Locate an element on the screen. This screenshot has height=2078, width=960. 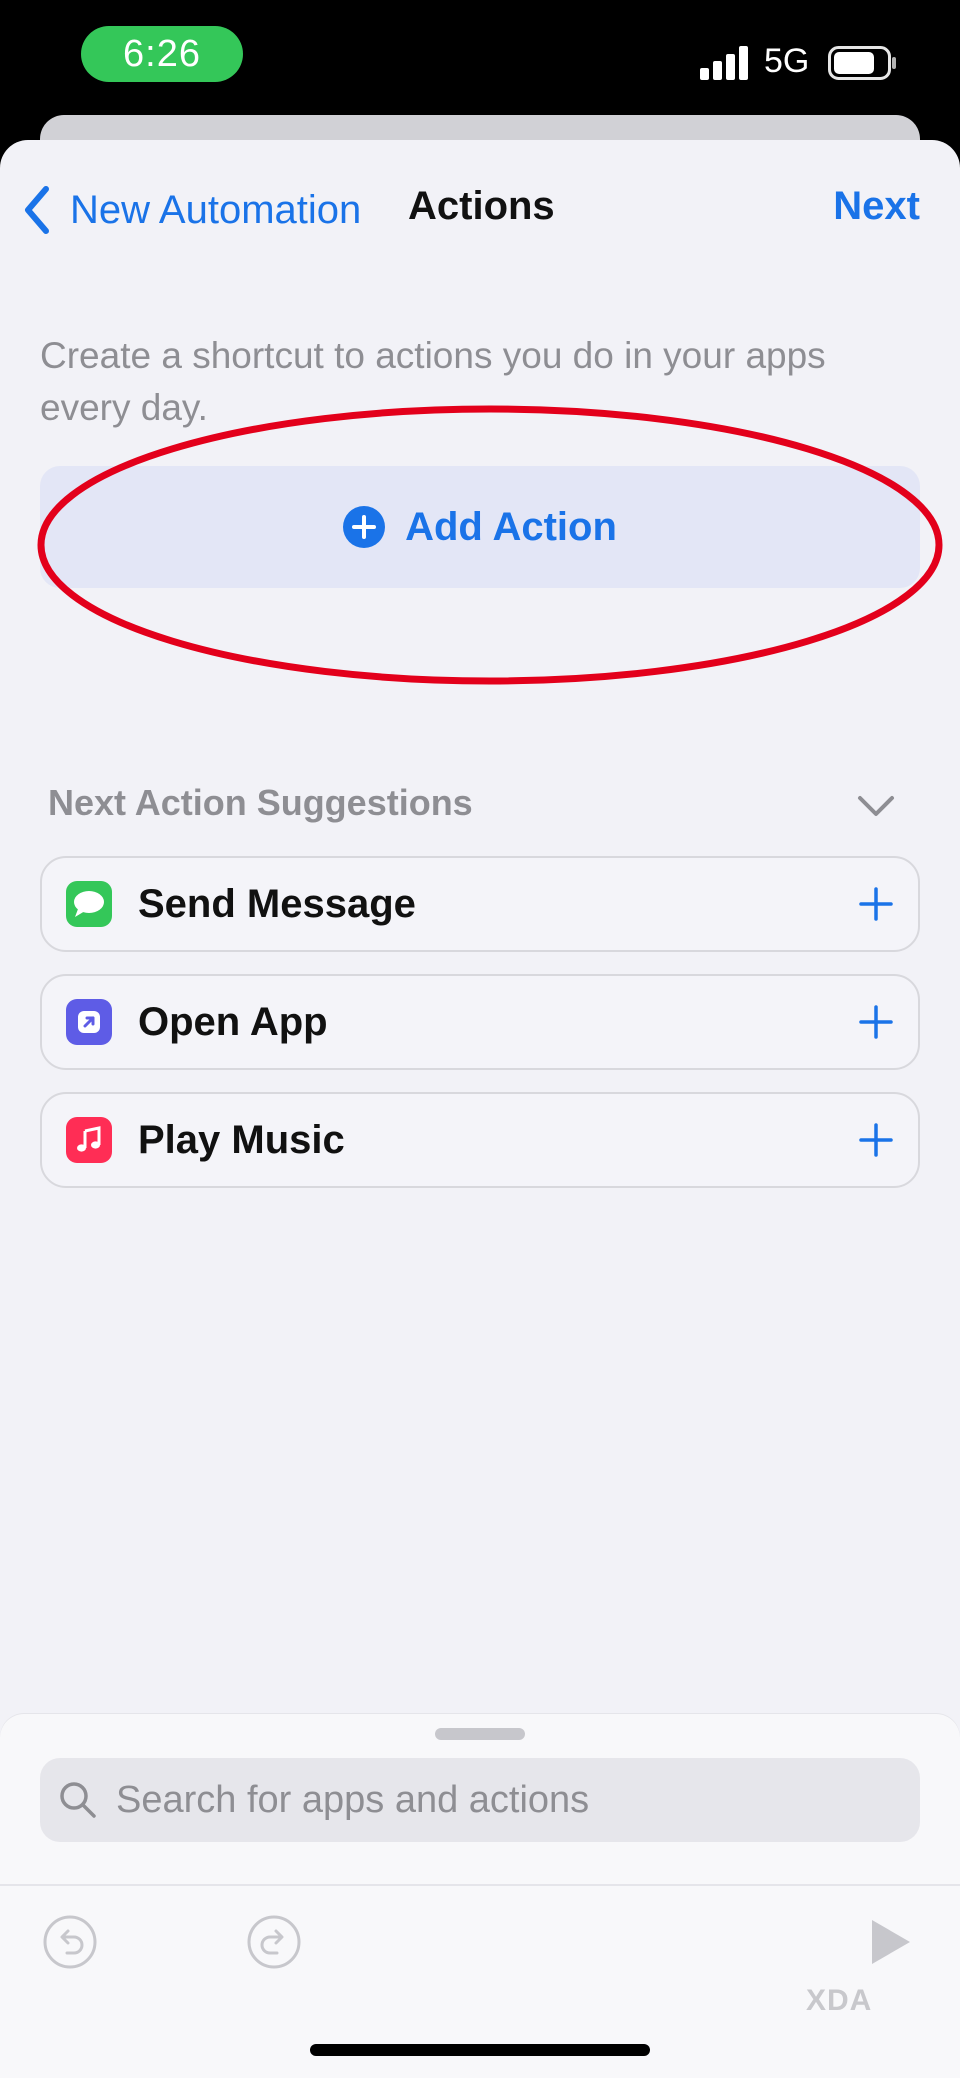
suggestion-label: Open App is located at coordinates (233, 1021).